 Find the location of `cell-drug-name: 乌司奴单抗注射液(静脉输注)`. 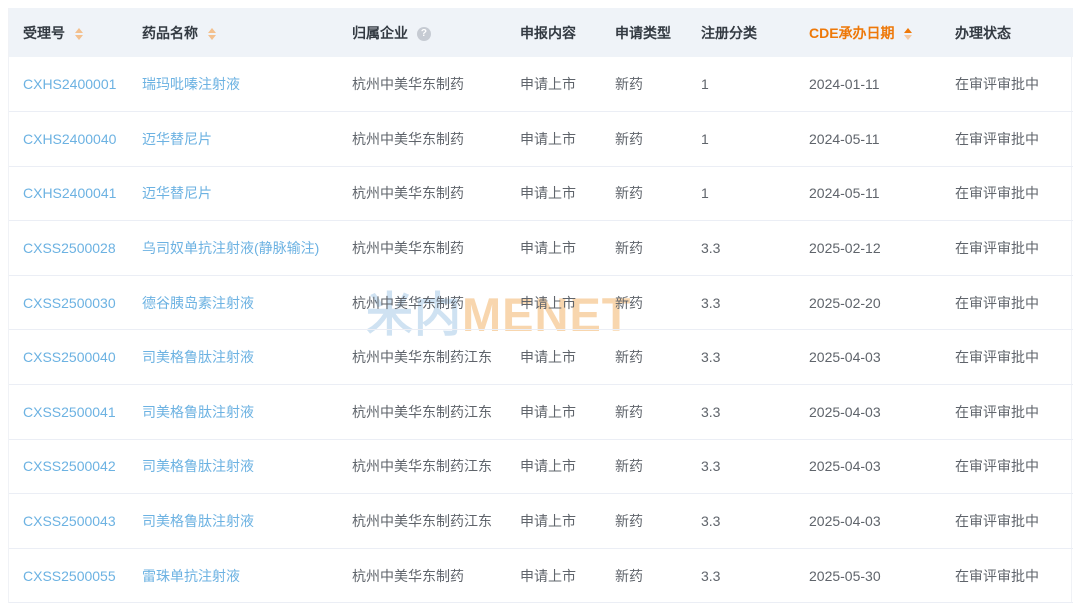

cell-drug-name: 乌司奴单抗注射液(静脉输注) is located at coordinates (247, 248).